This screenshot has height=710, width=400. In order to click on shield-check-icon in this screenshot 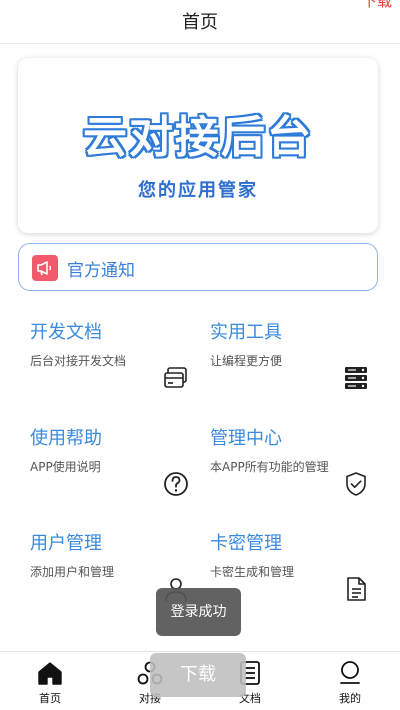, I will do `click(356, 484)`.